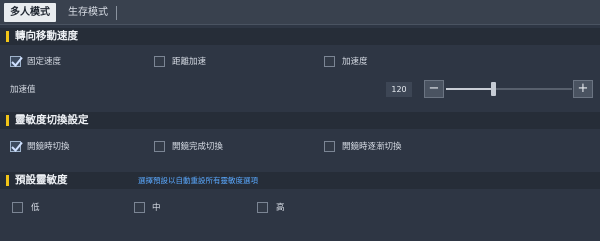  What do you see at coordinates (46, 36) in the screenshot?
I see `section-title-turn-speed: 轉向移動速度` at bounding box center [46, 36].